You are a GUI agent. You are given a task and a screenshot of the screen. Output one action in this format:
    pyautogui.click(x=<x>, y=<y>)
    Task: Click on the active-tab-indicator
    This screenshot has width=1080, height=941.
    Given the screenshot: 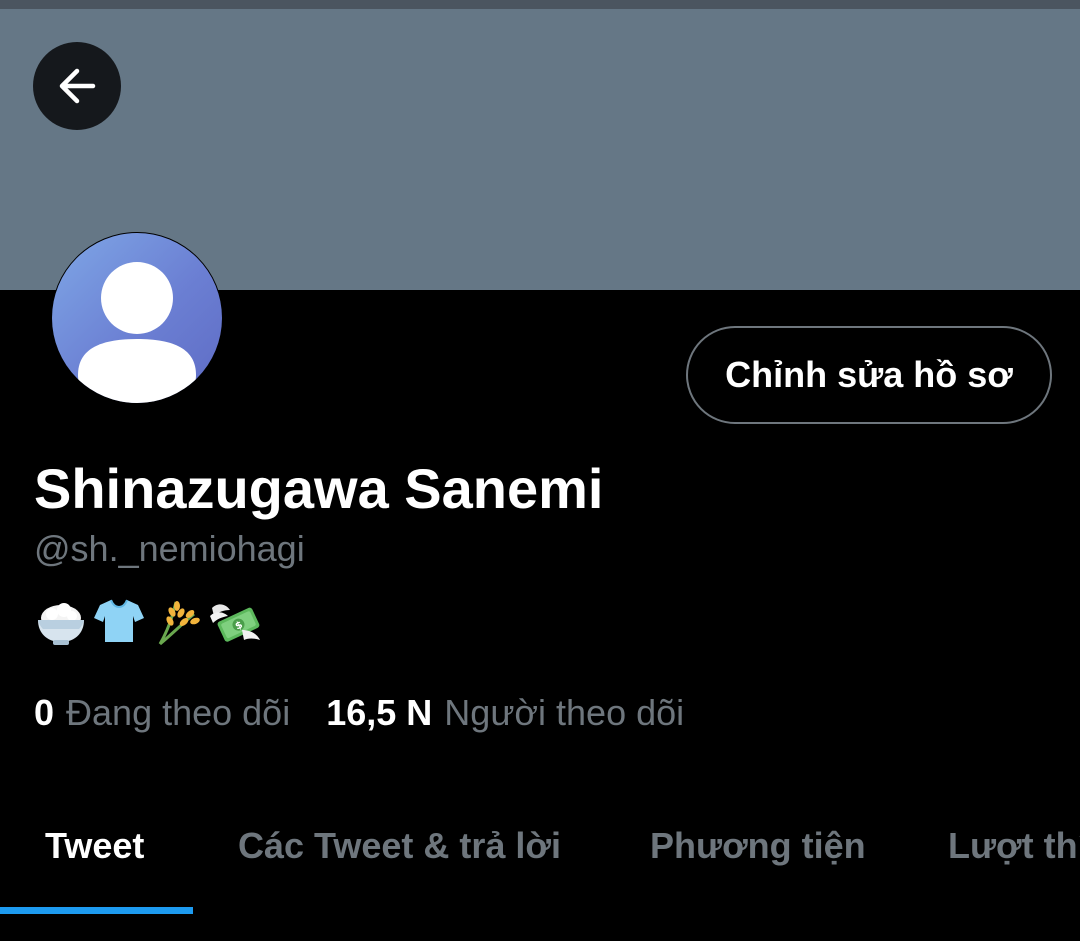 What is the action you would take?
    pyautogui.click(x=96, y=910)
    